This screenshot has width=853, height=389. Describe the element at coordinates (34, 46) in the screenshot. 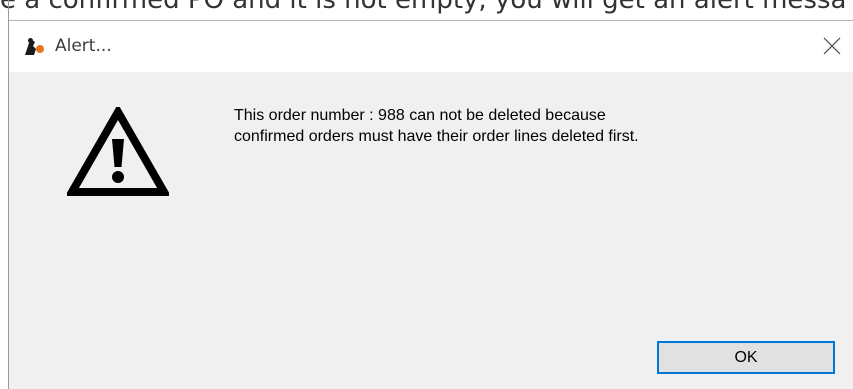

I see `app-logo-icon` at that location.